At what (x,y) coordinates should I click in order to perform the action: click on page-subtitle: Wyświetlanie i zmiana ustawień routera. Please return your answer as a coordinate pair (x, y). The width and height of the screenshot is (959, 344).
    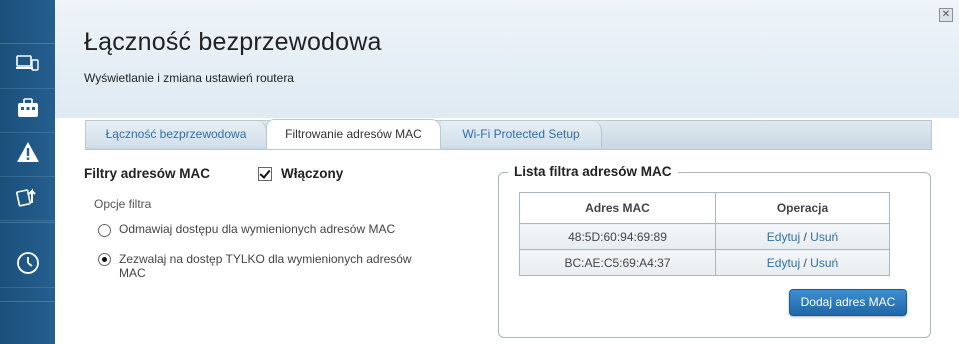
    Looking at the image, I should click on (189, 78).